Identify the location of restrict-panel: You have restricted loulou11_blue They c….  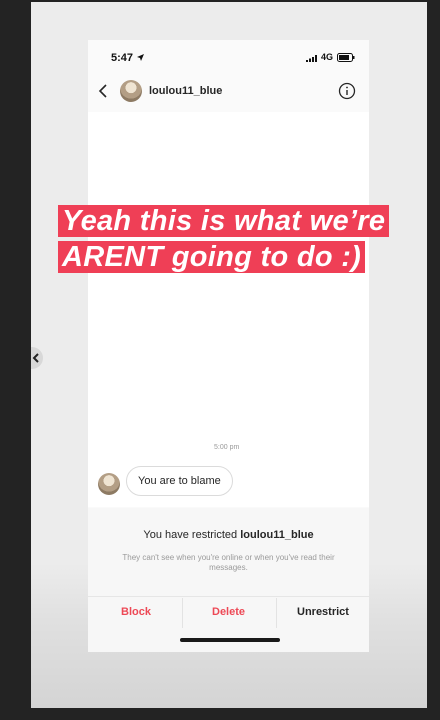
(228, 580).